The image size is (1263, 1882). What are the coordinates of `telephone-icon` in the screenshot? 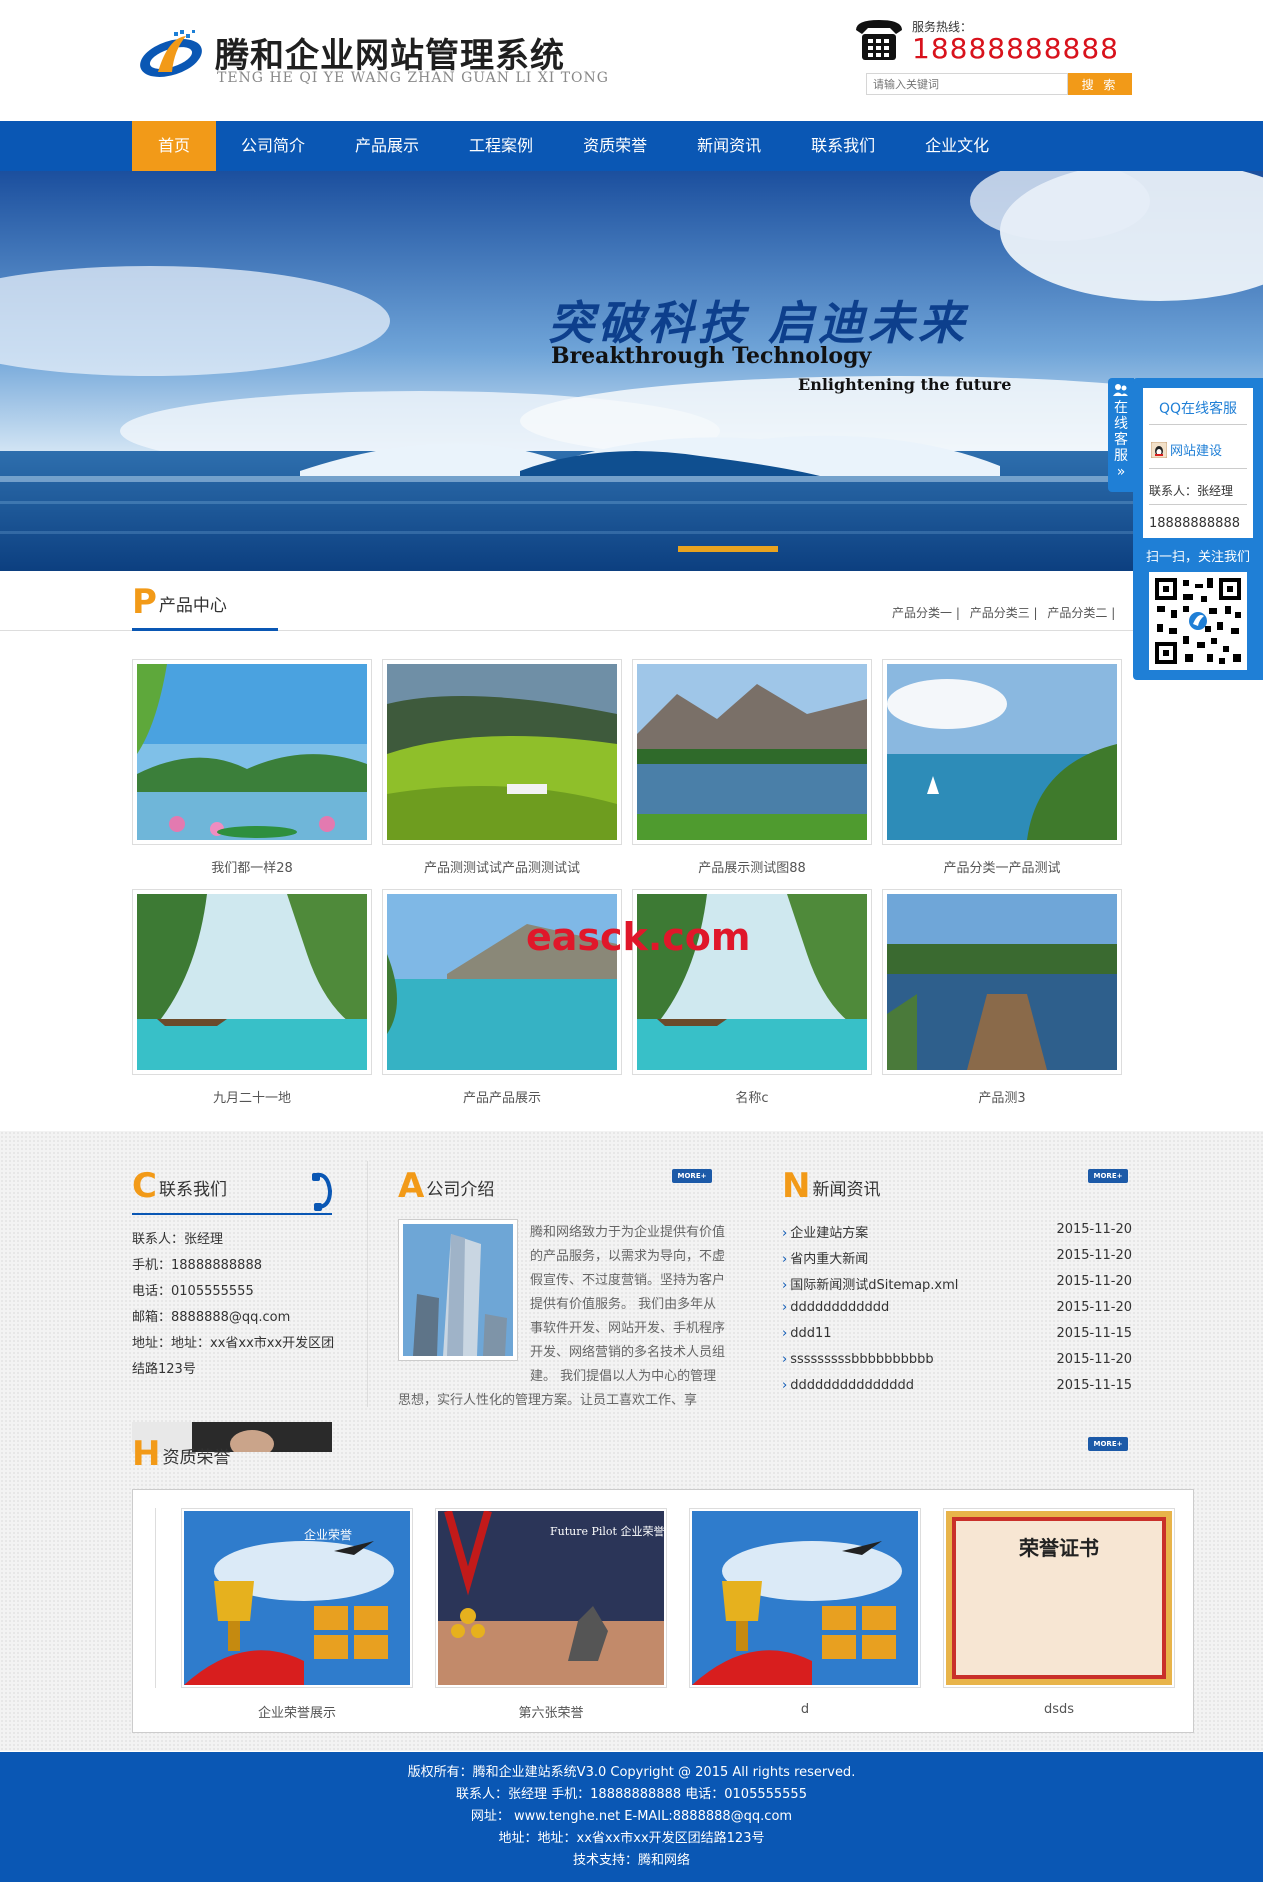 It's located at (879, 40).